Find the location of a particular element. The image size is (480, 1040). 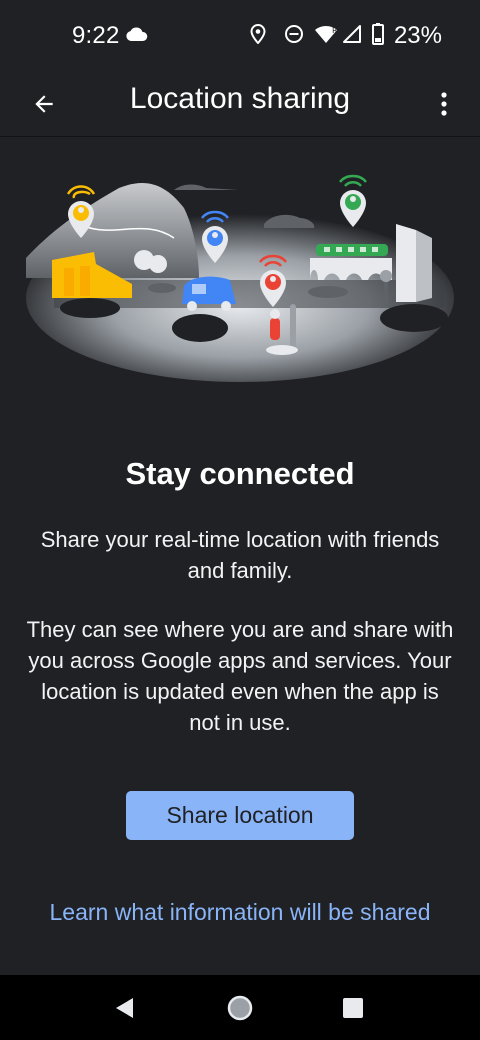

nav-home-button is located at coordinates (240, 1008).